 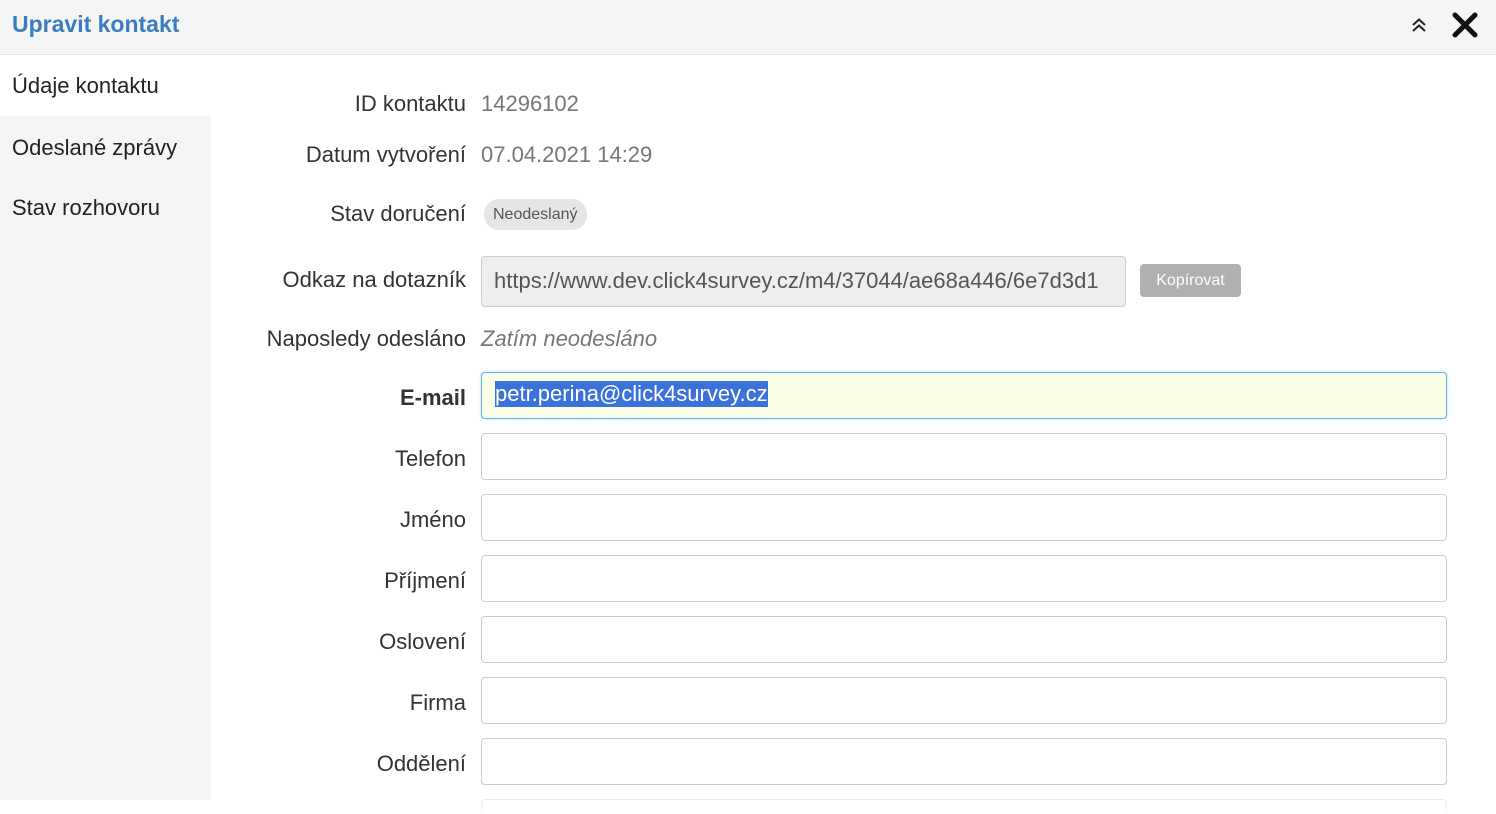 I want to click on copy-link-button: Kopírovat, so click(x=1190, y=280).